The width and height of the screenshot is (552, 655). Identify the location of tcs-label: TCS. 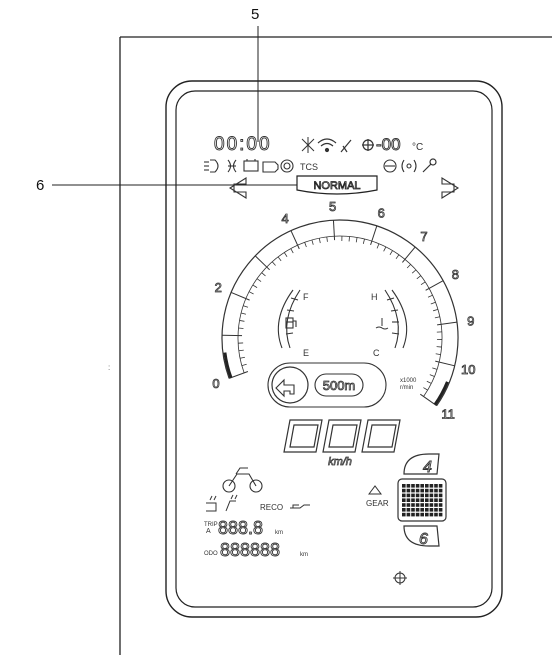
(309, 167).